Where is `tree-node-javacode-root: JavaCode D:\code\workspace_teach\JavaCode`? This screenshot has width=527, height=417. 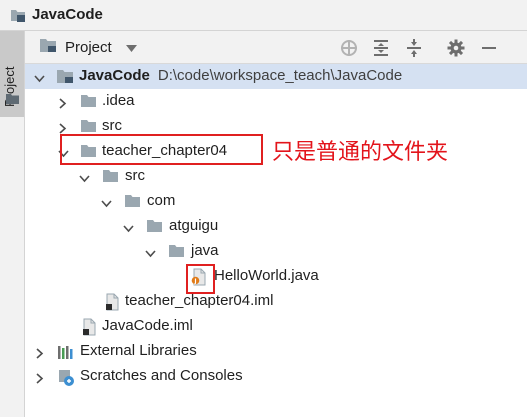
tree-node-javacode-root: JavaCode D:\code\workspace_teach\JavaCode is located at coordinates (276, 76).